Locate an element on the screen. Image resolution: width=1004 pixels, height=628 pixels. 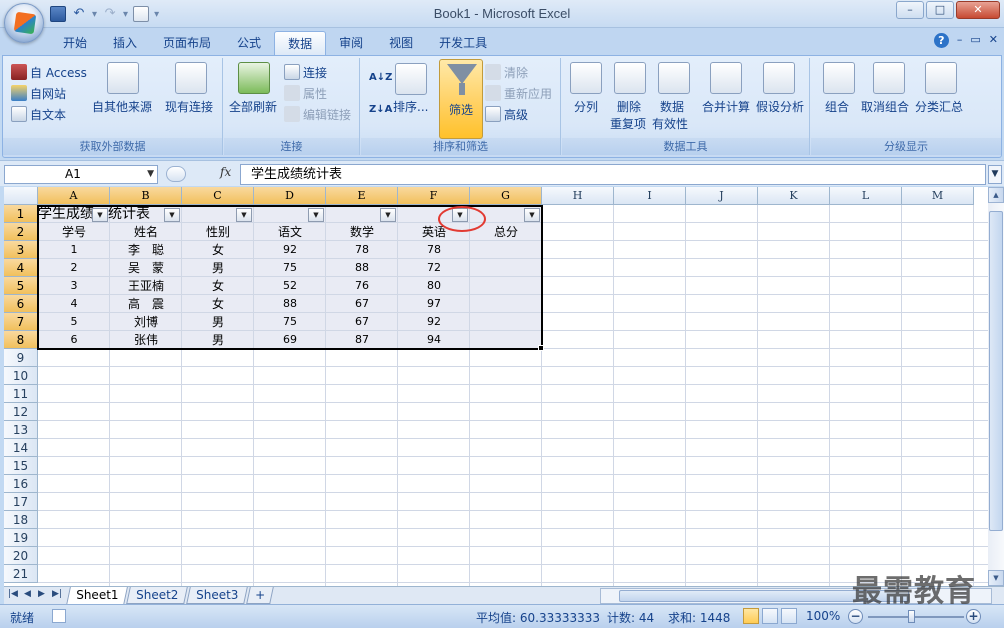
row-header-19: 19 is located at coordinates (21, 538).